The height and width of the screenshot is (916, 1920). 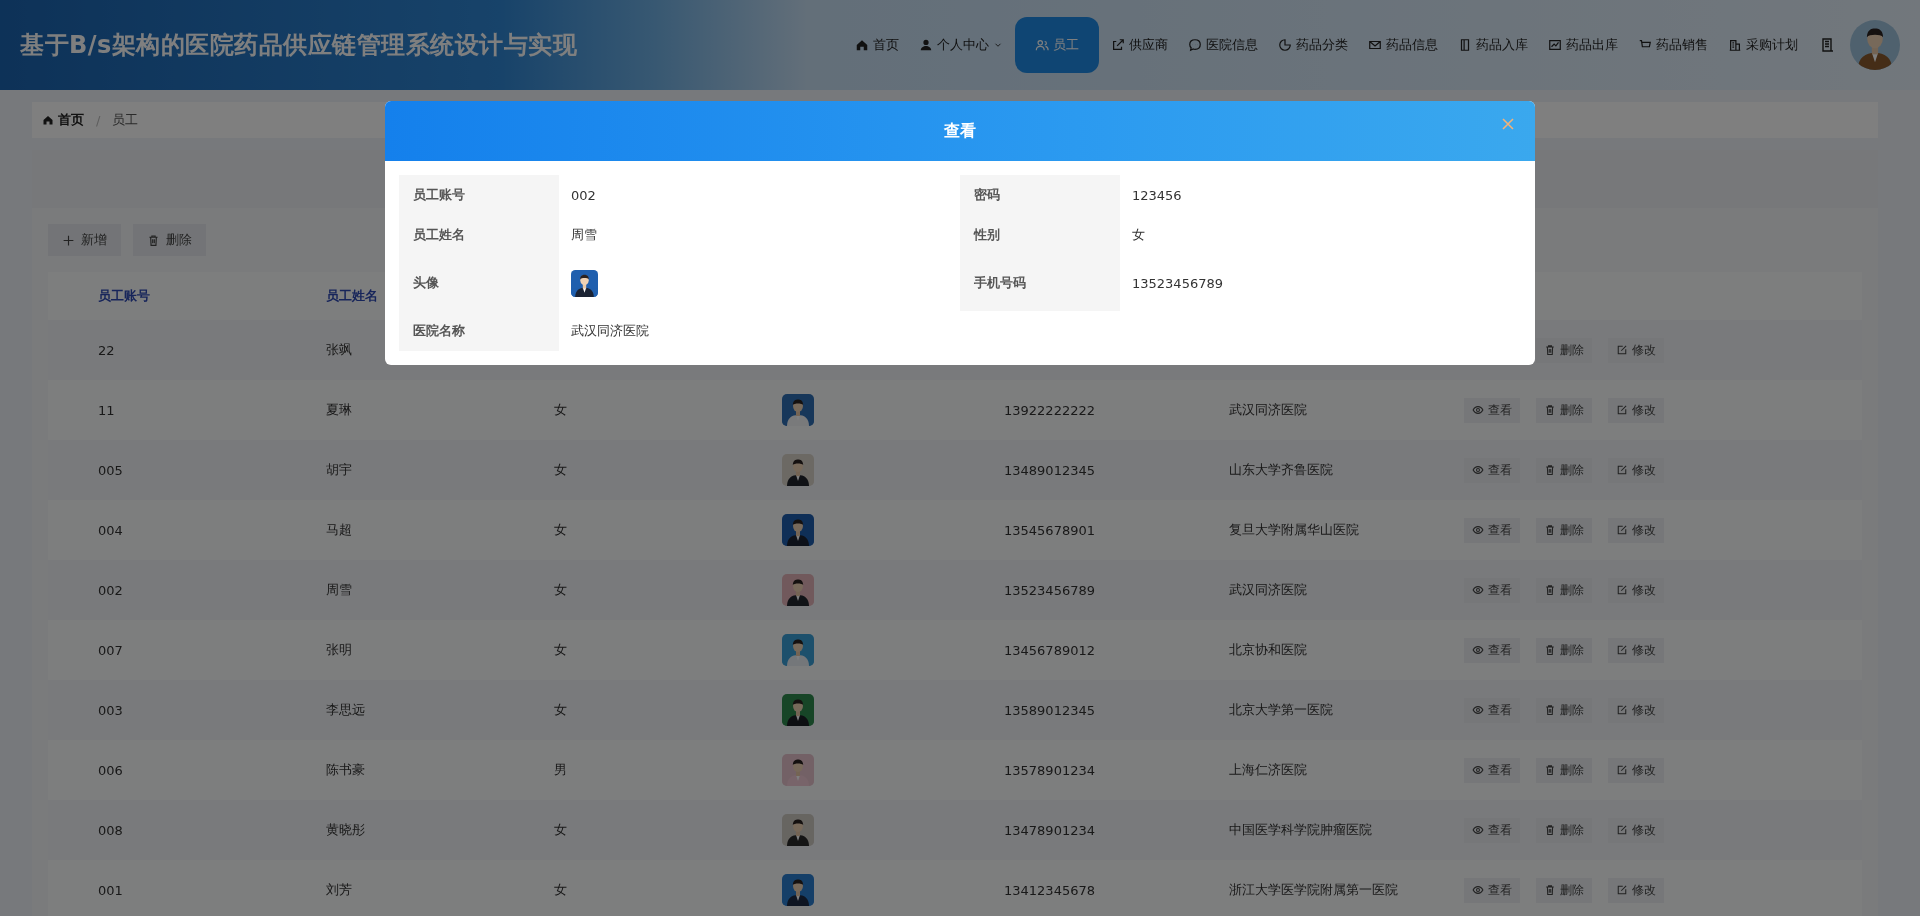 I want to click on table-cell: 13412345678, so click(x=1049, y=890).